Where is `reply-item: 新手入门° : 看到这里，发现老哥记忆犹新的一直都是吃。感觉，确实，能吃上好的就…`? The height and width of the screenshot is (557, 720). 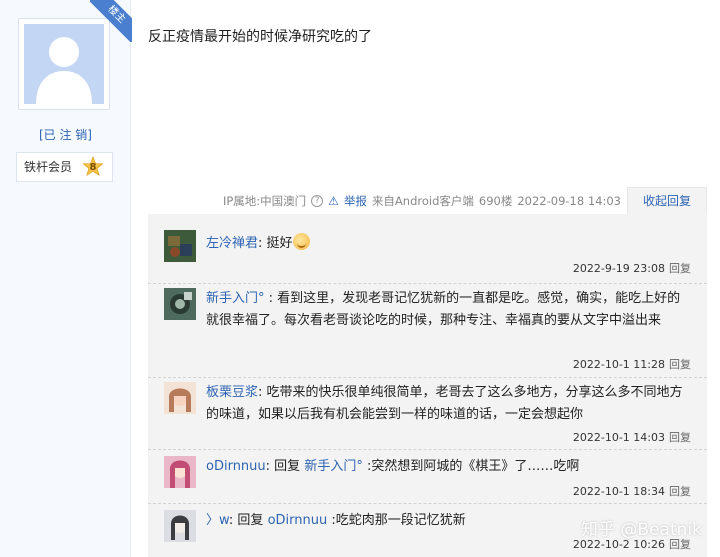
reply-item: 新手入门° : 看到这里，发现老哥记忆犹新的一直都是吃。感觉，确实，能吃上好的就… is located at coordinates (427, 331).